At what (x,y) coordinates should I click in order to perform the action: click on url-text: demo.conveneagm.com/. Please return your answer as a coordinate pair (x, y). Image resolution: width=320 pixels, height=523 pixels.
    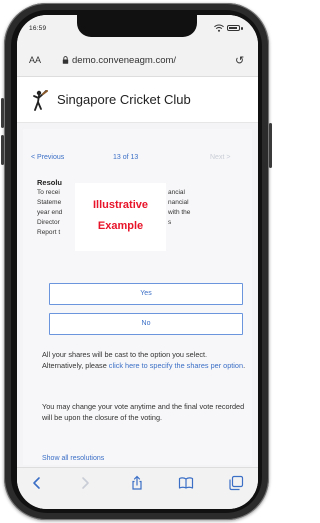
    Looking at the image, I should click on (124, 60).